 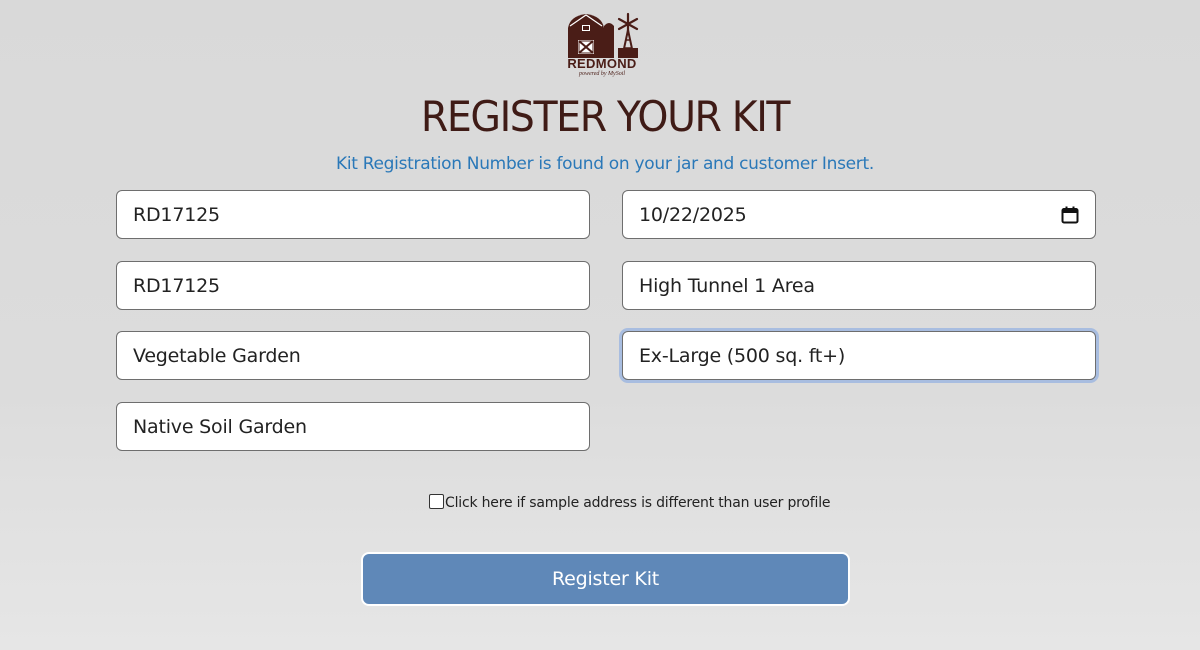 I want to click on barn-windmill-icon, so click(x=603, y=35).